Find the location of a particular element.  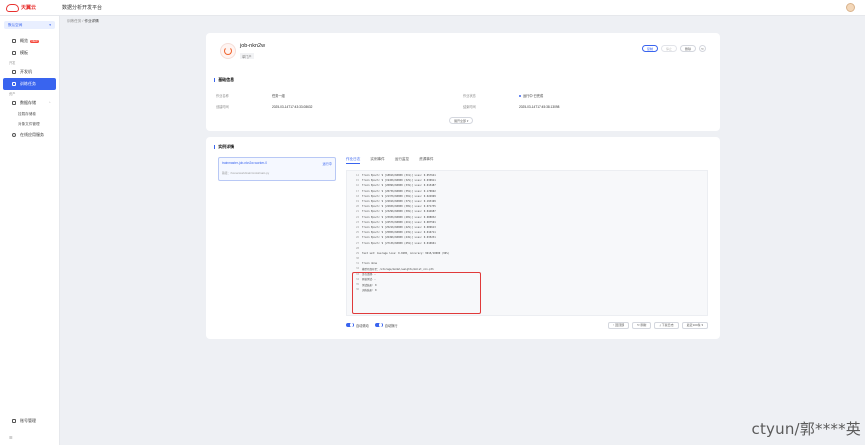

refresh-icon: ↻ is located at coordinates (702, 48).